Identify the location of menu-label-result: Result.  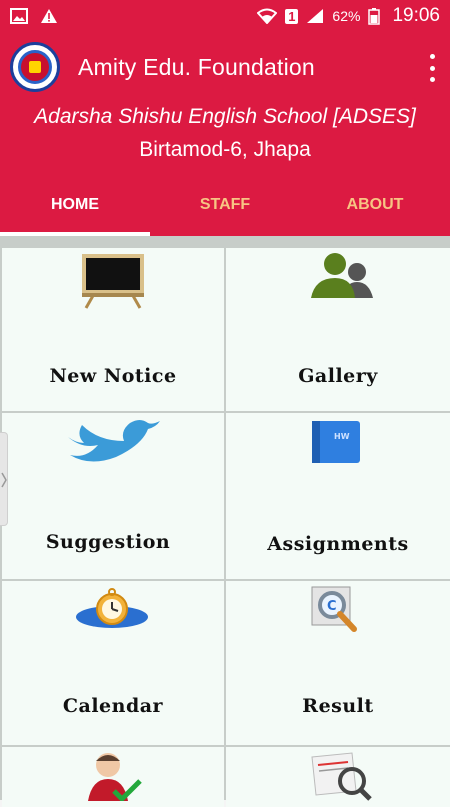
(338, 706).